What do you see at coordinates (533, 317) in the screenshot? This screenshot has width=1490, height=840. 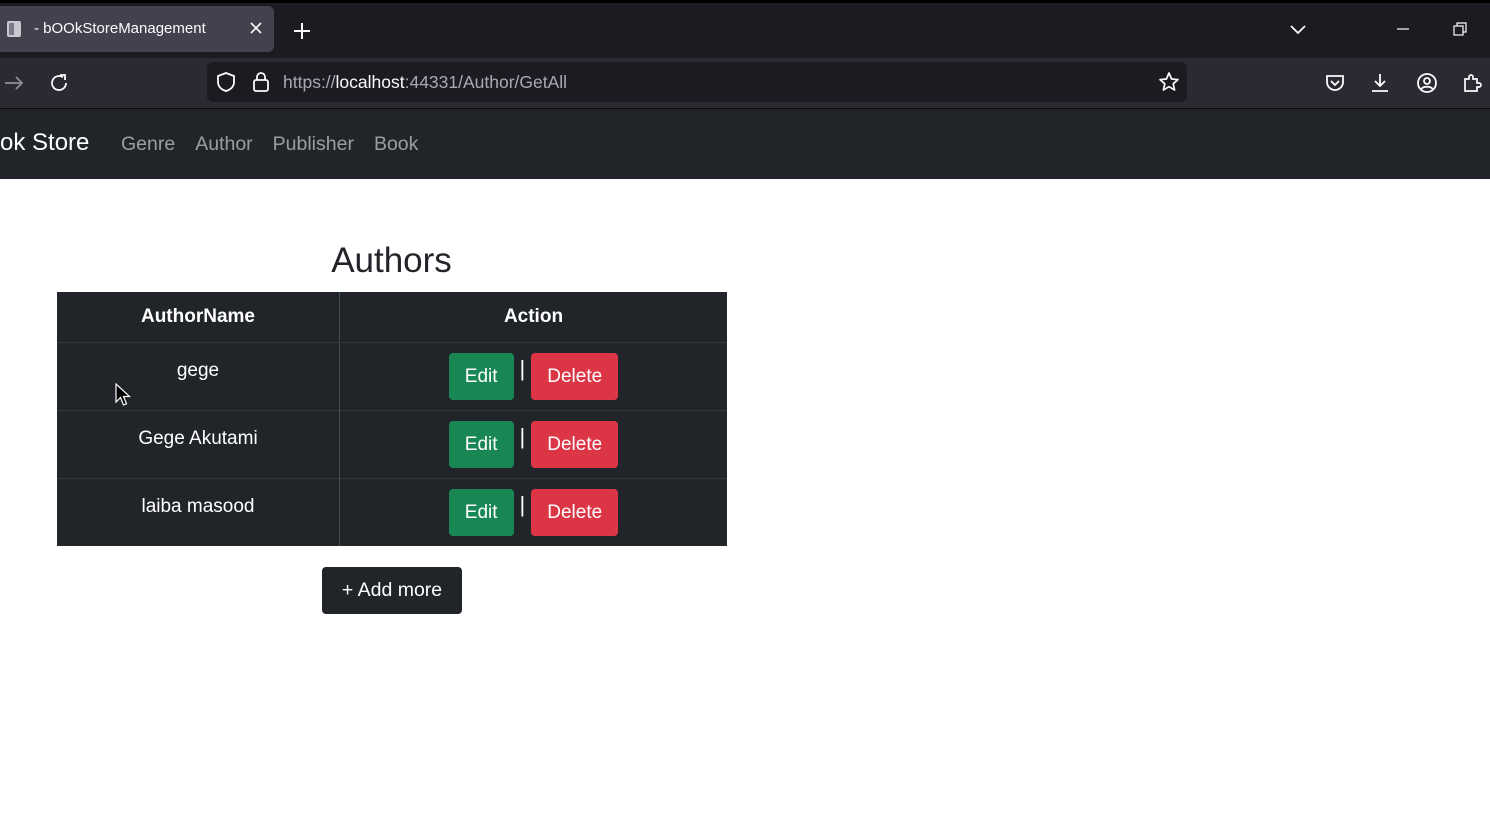 I see `column-header-action: Action` at bounding box center [533, 317].